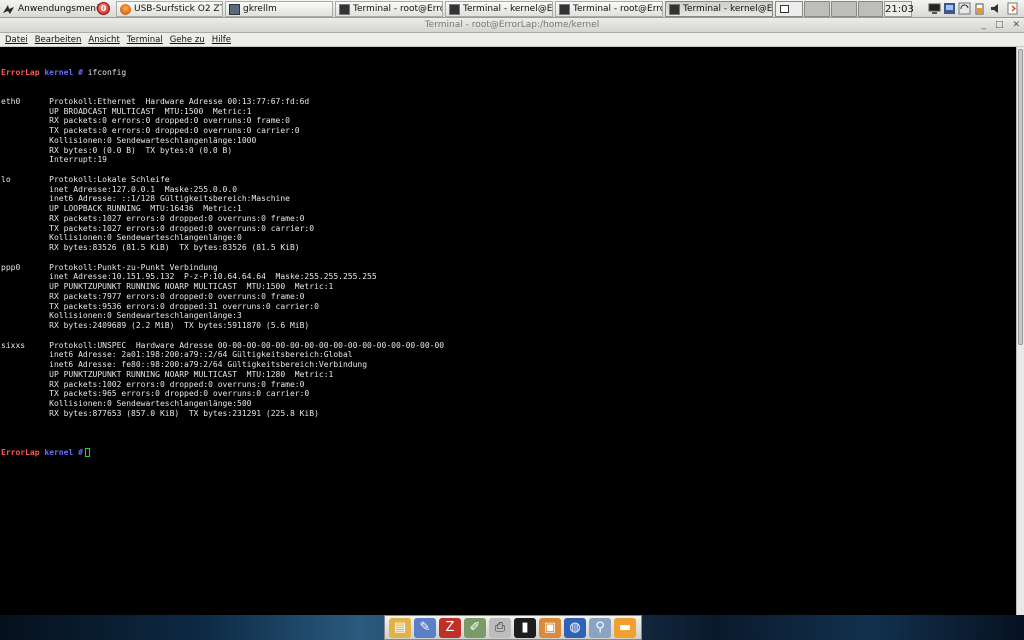 The image size is (1024, 640). What do you see at coordinates (425, 627) in the screenshot?
I see `inkscape-icon: ✎` at bounding box center [425, 627].